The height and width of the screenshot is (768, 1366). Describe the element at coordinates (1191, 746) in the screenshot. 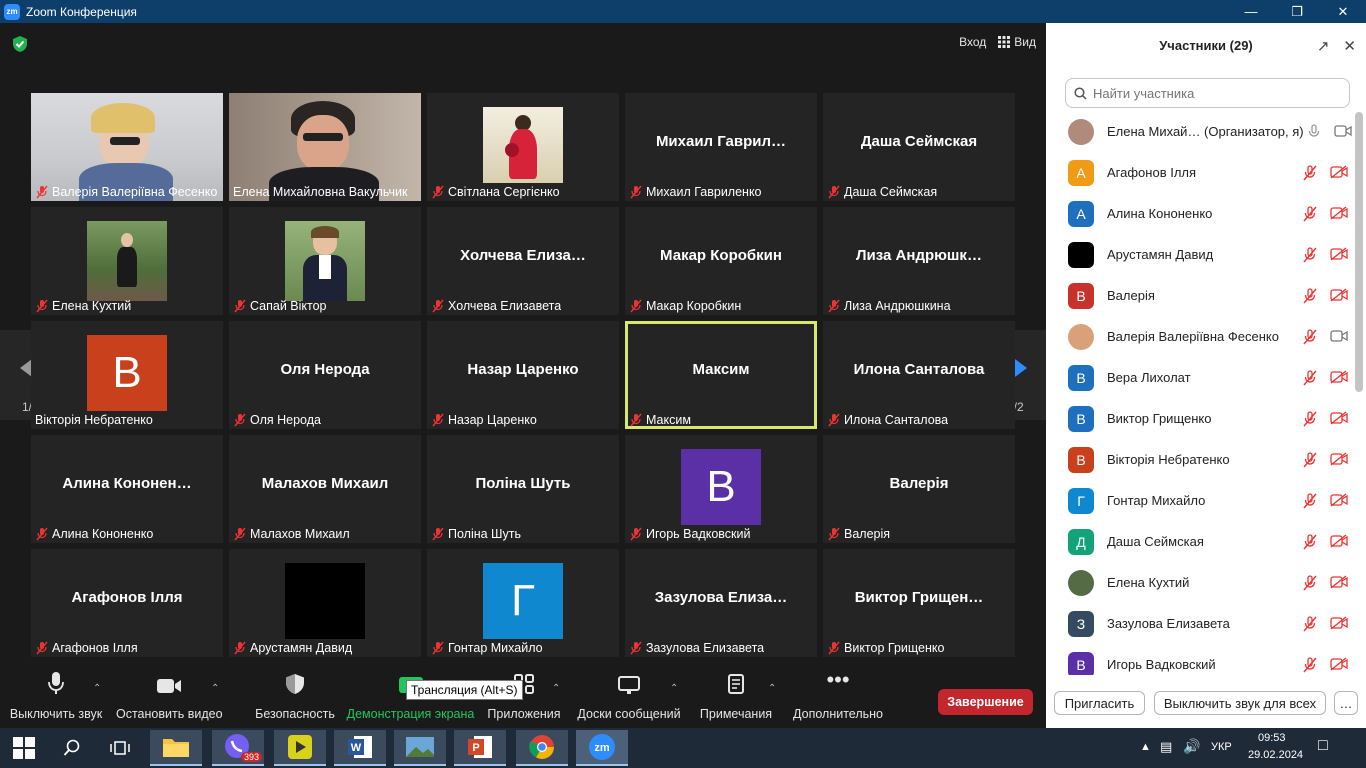

I see `volume-icon: 🔊` at that location.